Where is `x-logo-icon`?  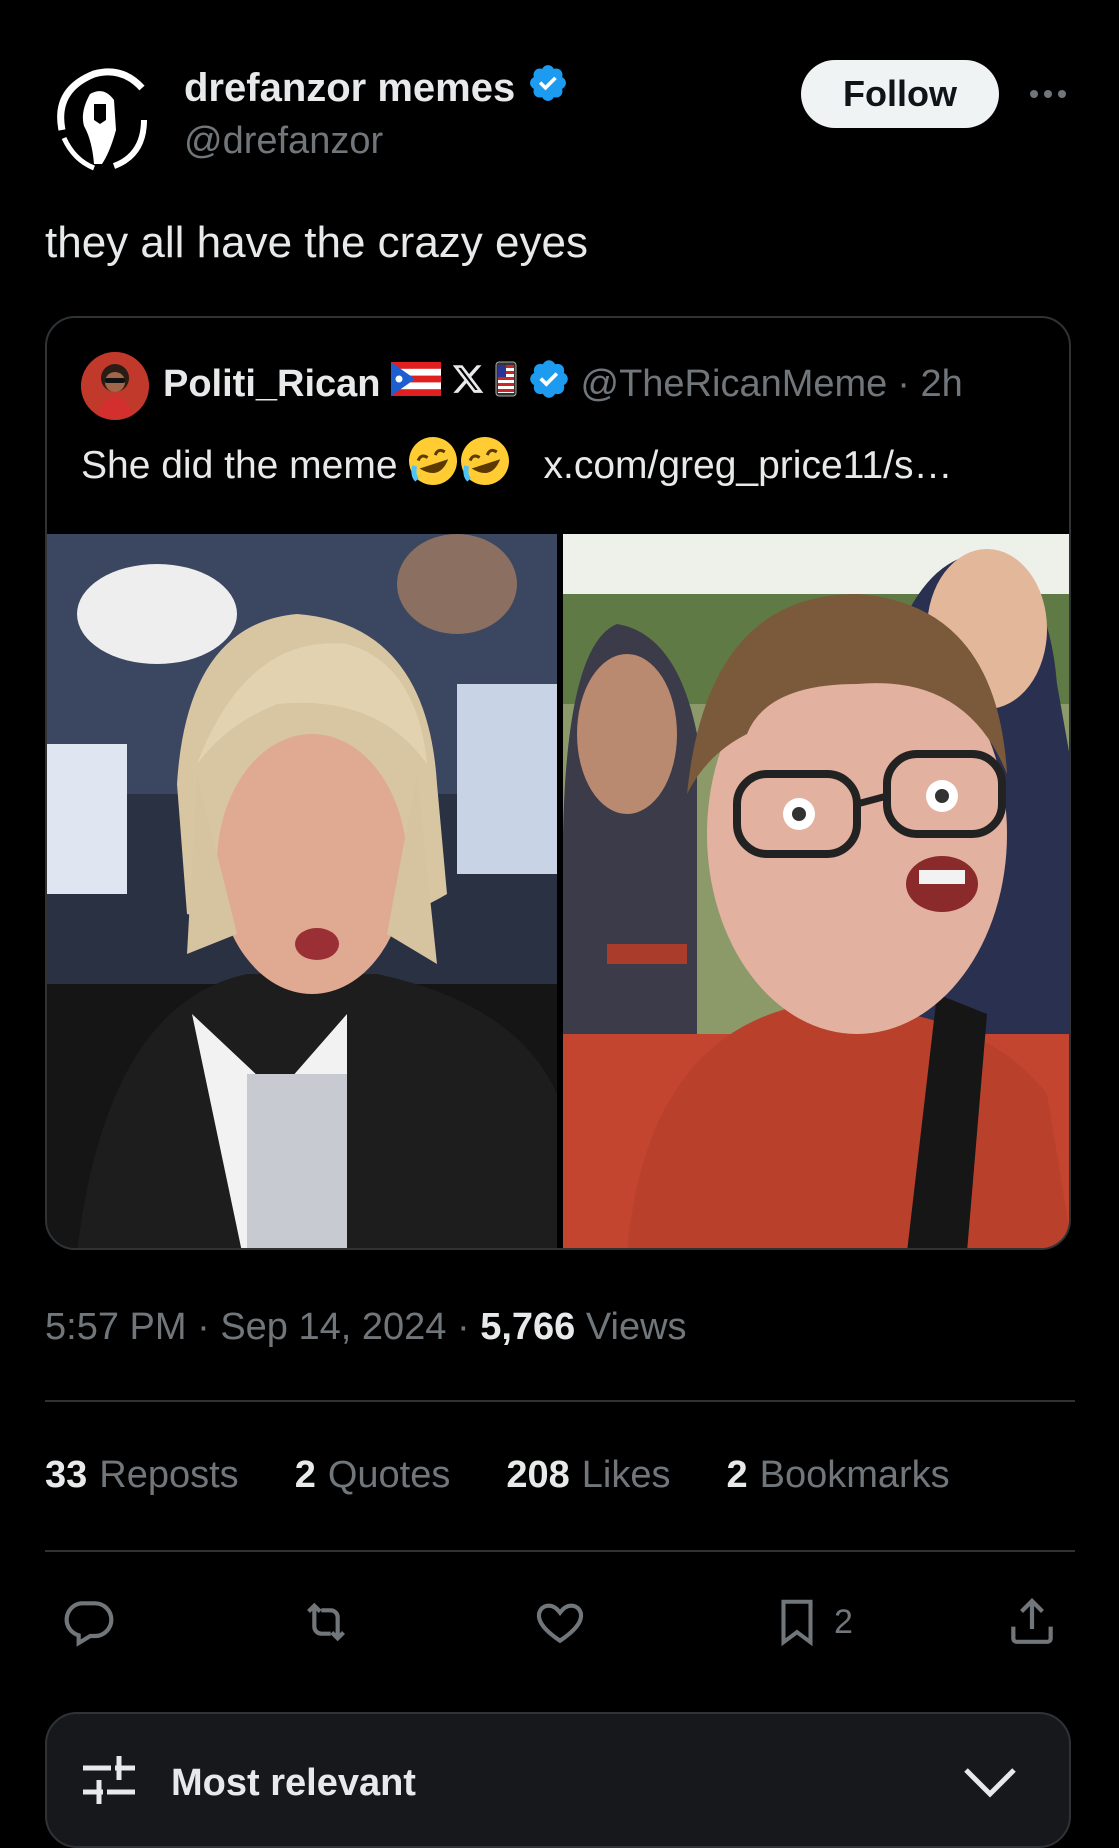 x-logo-icon is located at coordinates (468, 384).